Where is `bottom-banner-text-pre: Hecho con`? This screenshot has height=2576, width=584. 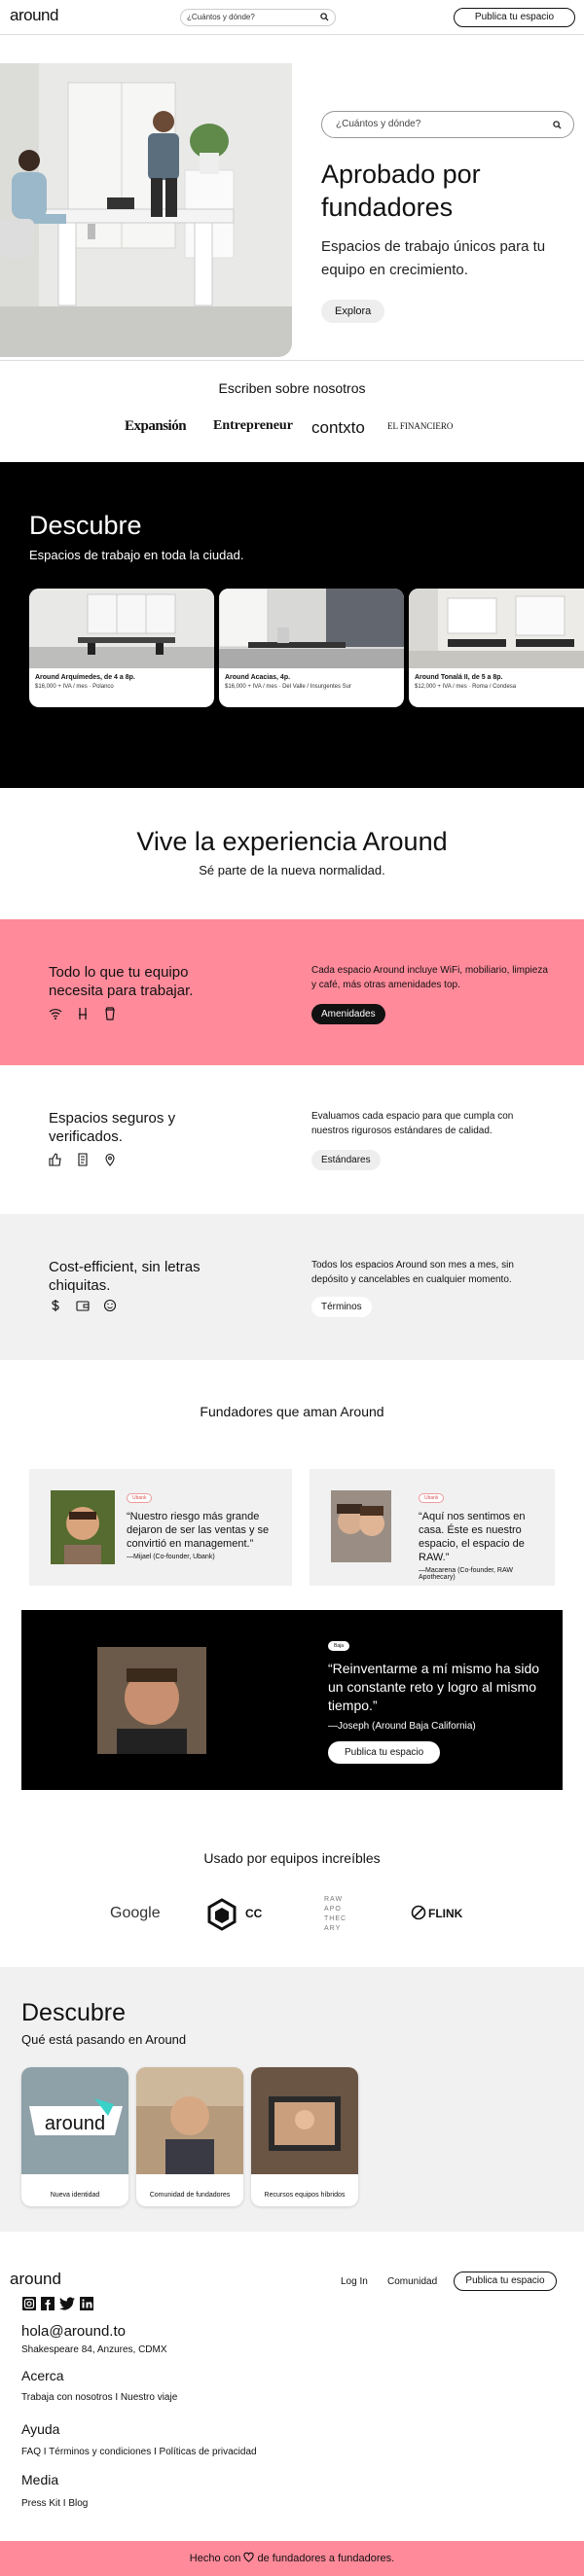
bottom-banner-text-pre: Hecho con is located at coordinates (215, 2558).